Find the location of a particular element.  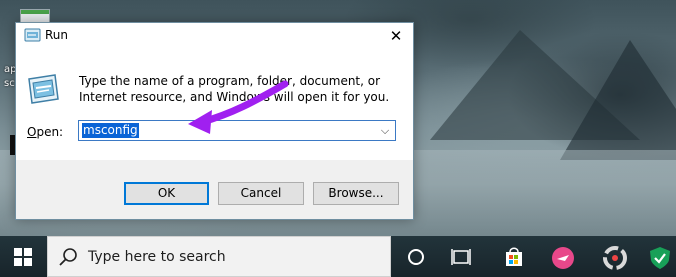

cortana-button is located at coordinates (416, 256).